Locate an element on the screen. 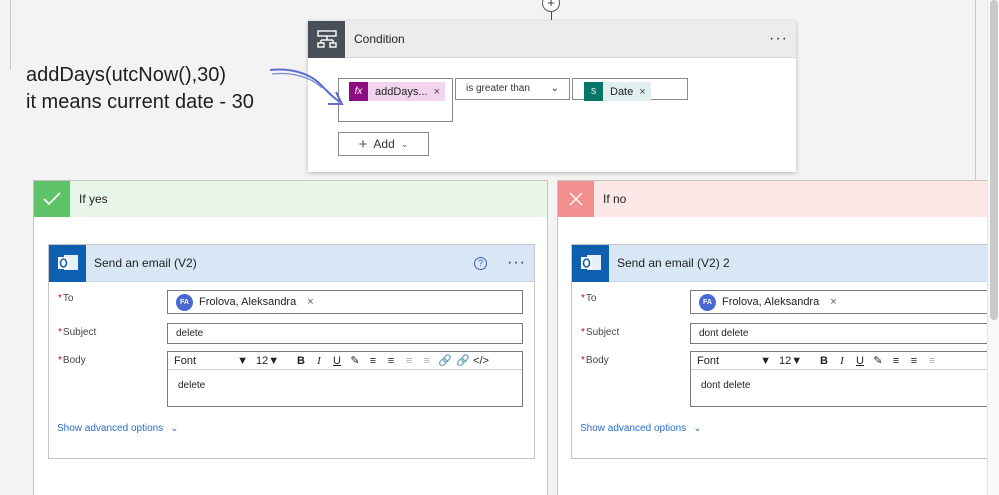 The image size is (999, 495). annotation-arrow-icon is located at coordinates (306, 86).